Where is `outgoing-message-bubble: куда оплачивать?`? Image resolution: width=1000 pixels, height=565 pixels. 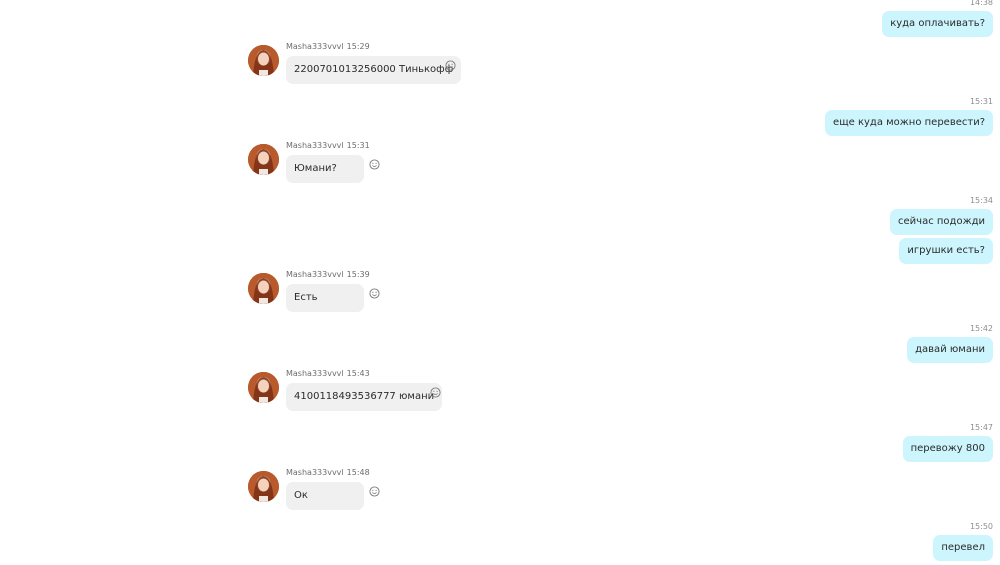
outgoing-message-bubble: куда оплачивать? is located at coordinates (937, 24).